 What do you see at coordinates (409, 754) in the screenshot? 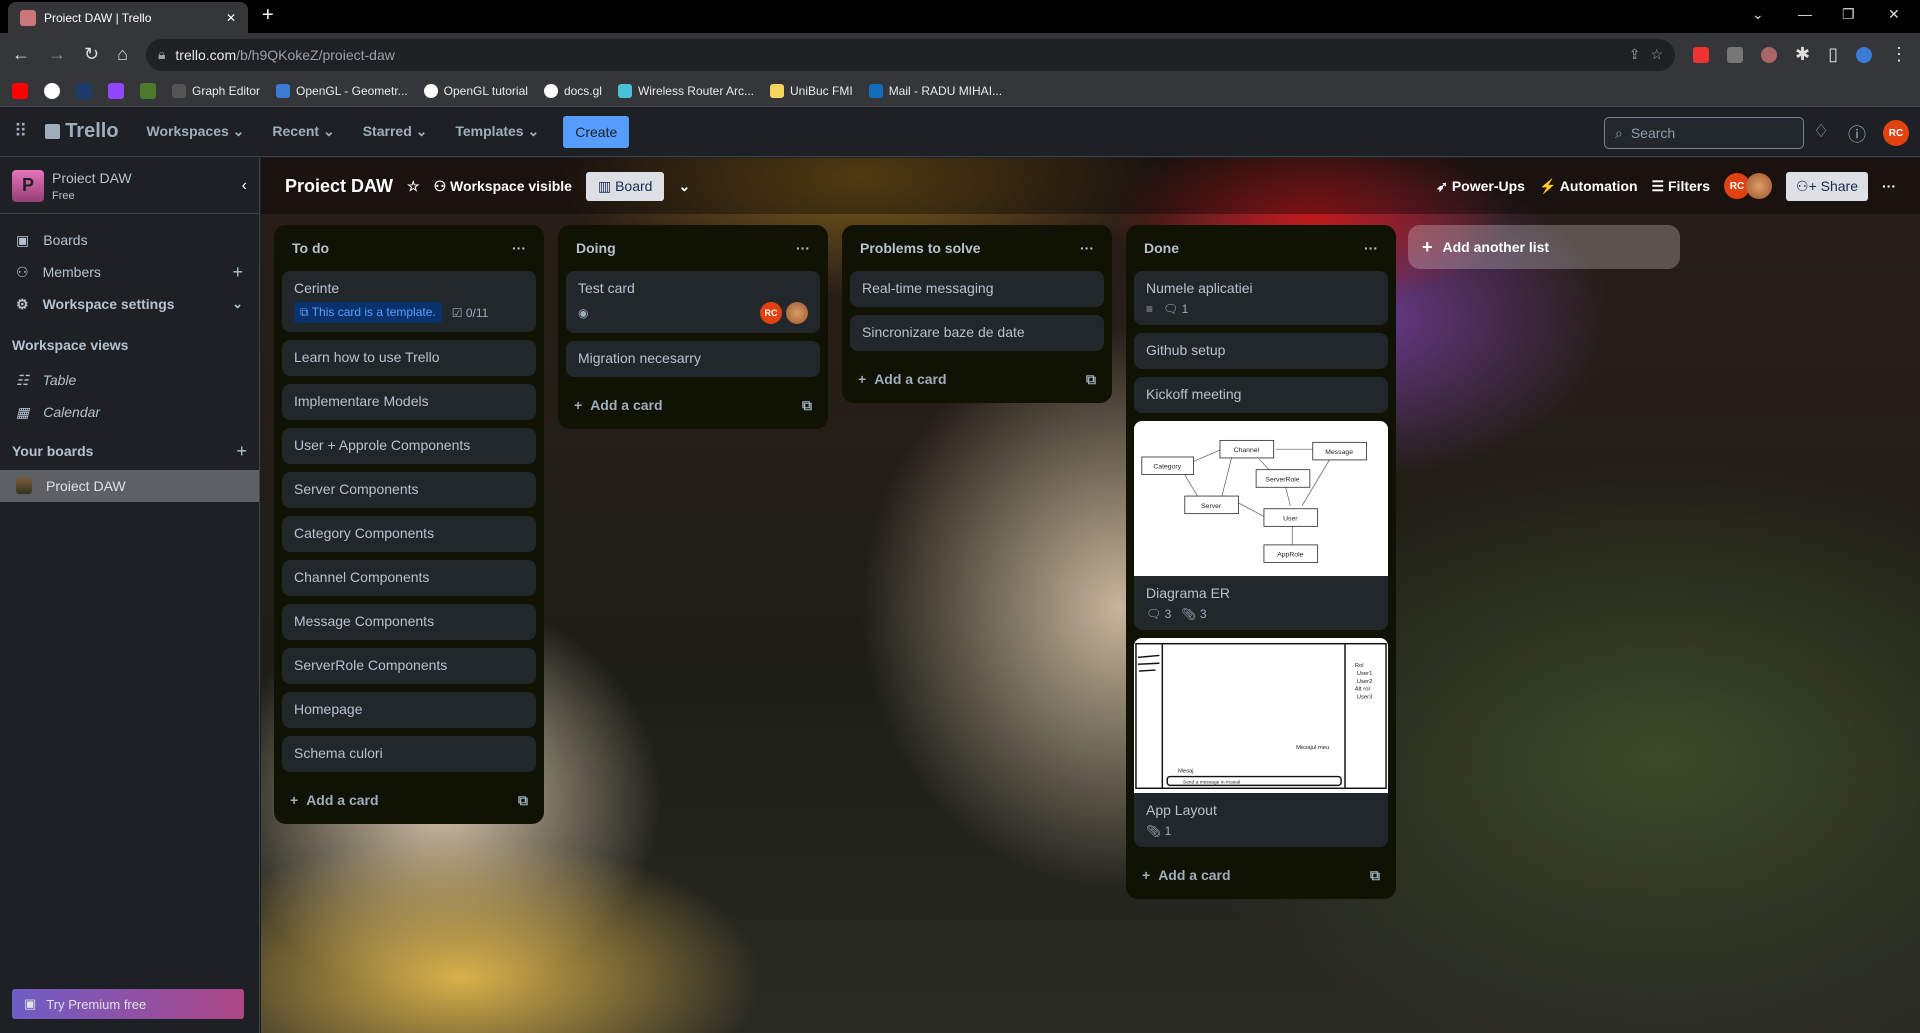
I see `card: Schema culori` at bounding box center [409, 754].